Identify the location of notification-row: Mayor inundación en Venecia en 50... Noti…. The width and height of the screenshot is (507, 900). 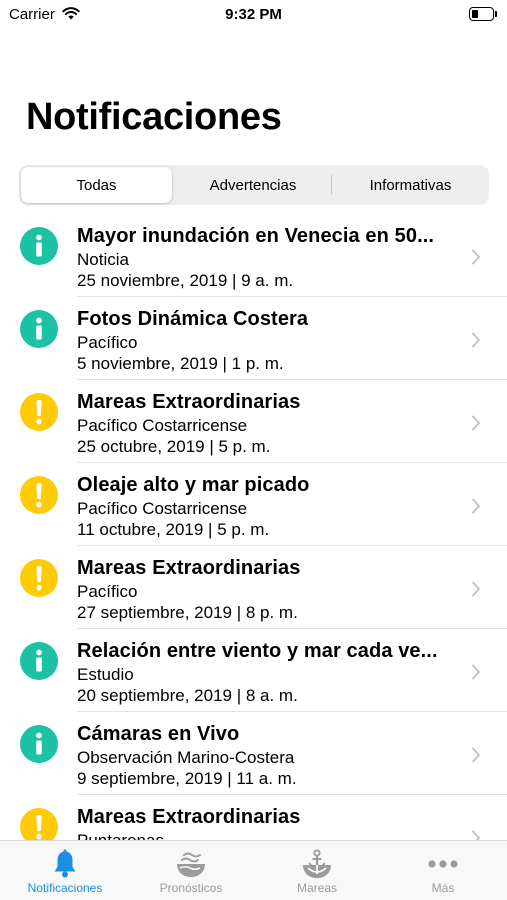
(253, 255).